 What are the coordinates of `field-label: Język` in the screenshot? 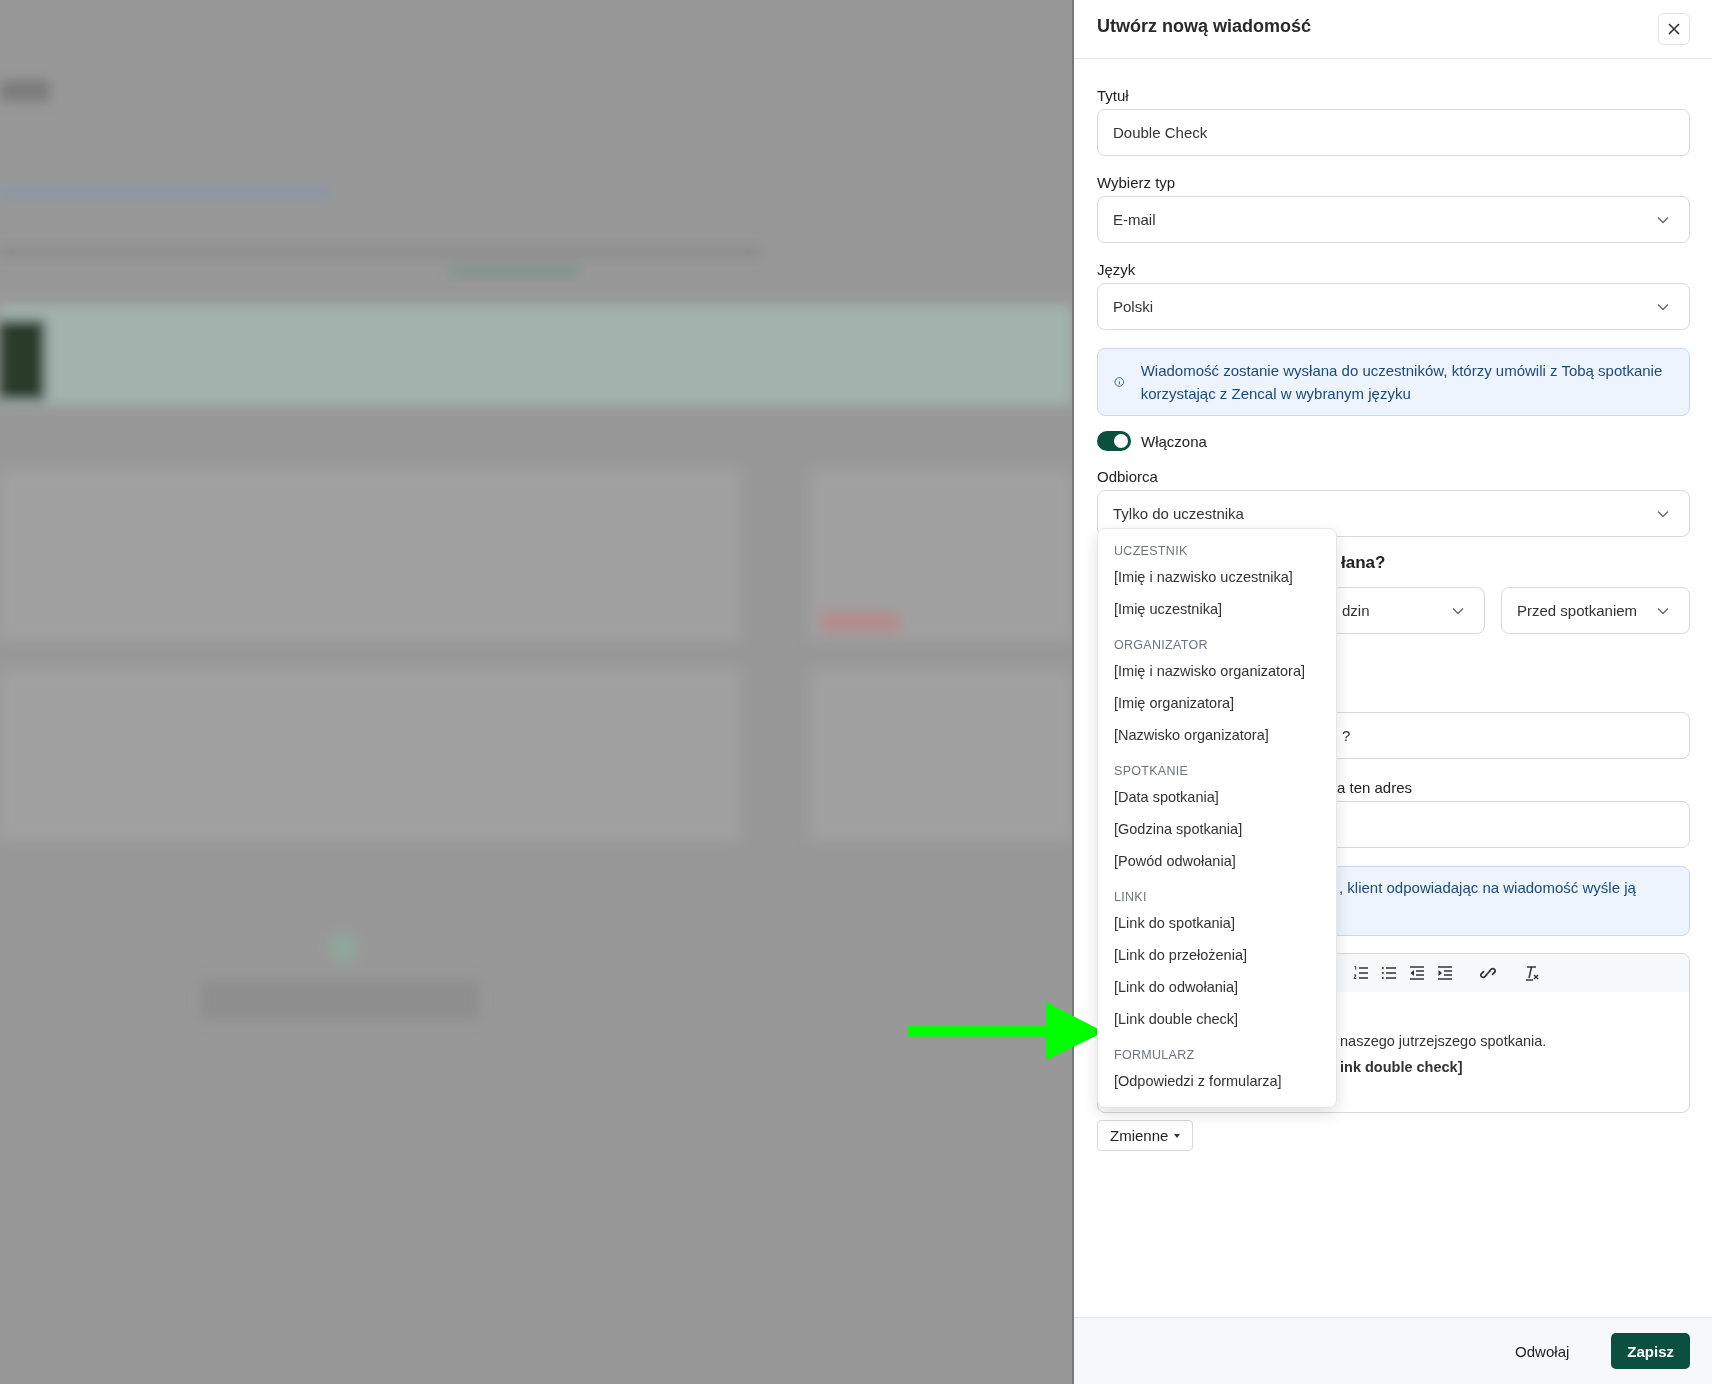 It's located at (1117, 270).